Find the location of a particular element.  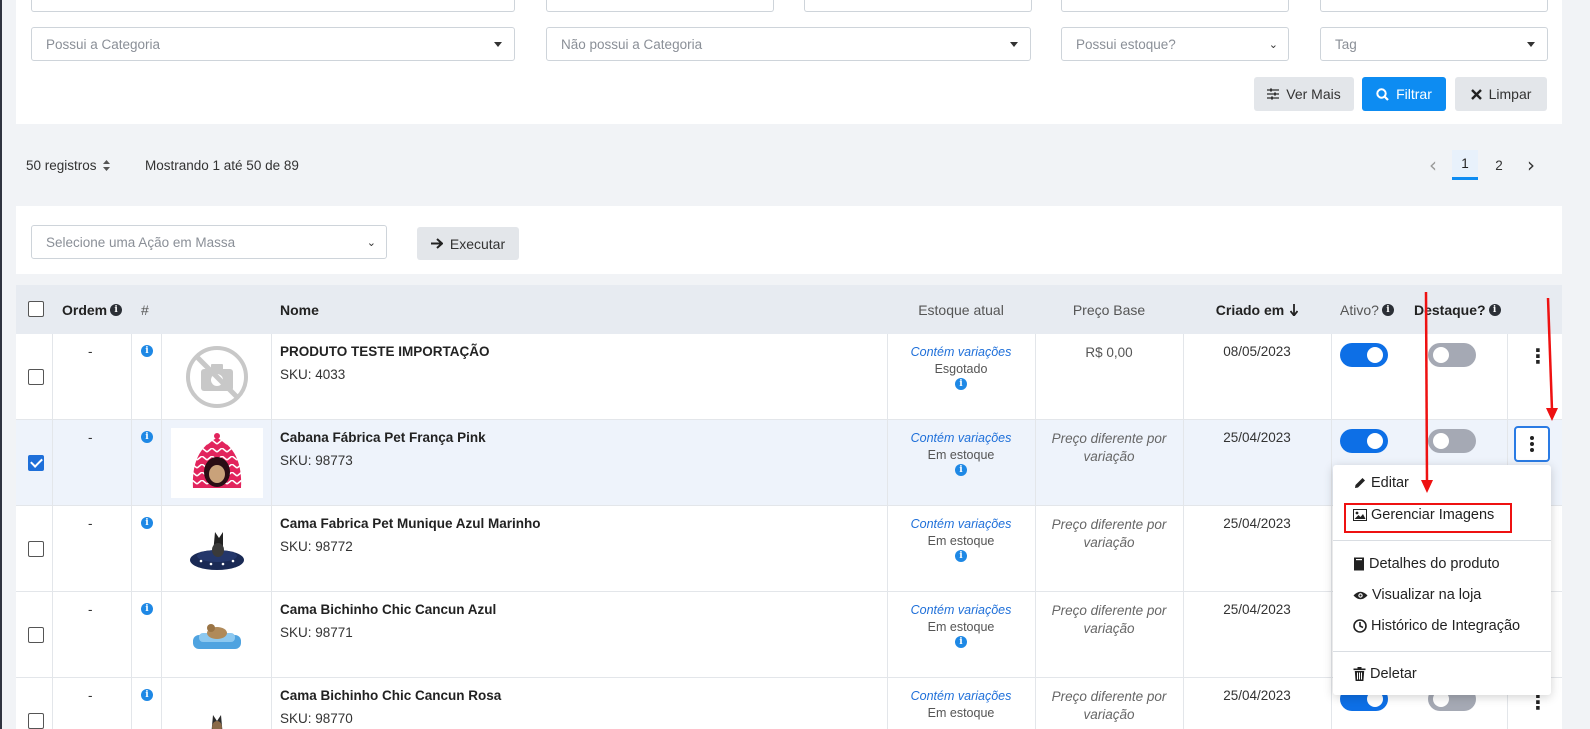

menu-item-integration-history: Histórico de Integração is located at coordinates (1436, 626).